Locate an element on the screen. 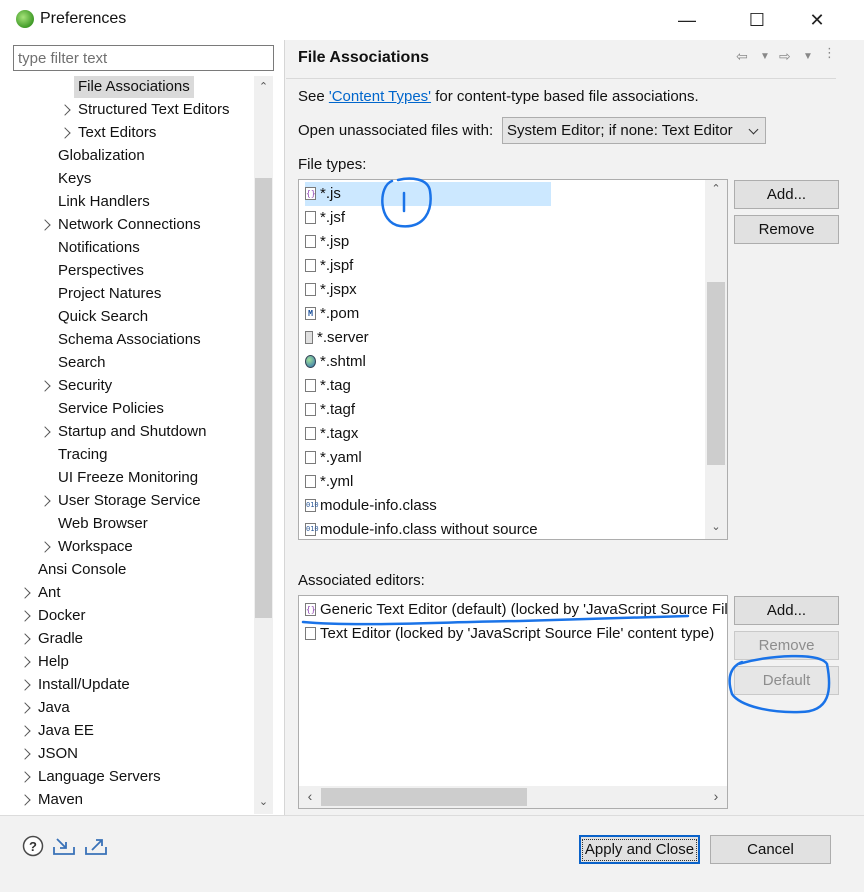  file-type-row: *.jspf is located at coordinates (504, 266).